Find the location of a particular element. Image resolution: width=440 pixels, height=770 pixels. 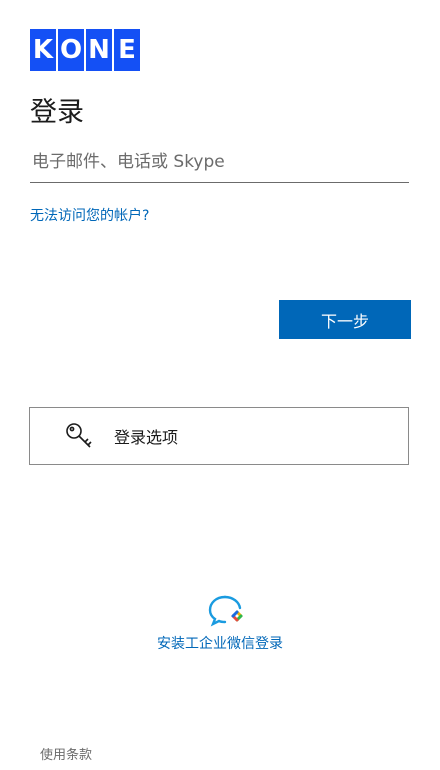

email-phone-skype-input is located at coordinates (221, 162).